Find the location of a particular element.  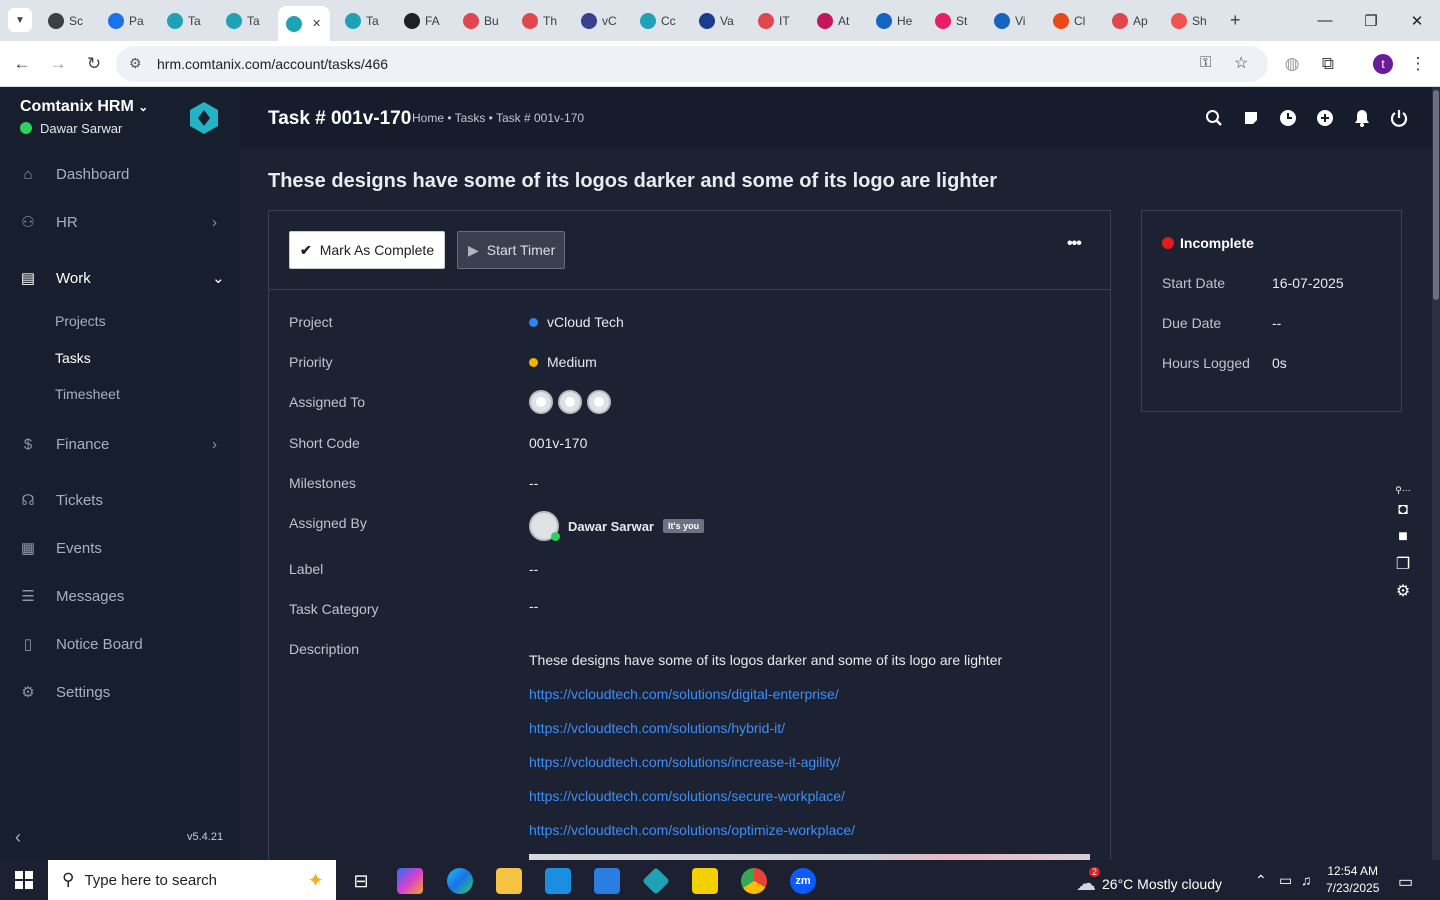

more-options-icon: ••• is located at coordinates (1074, 244).